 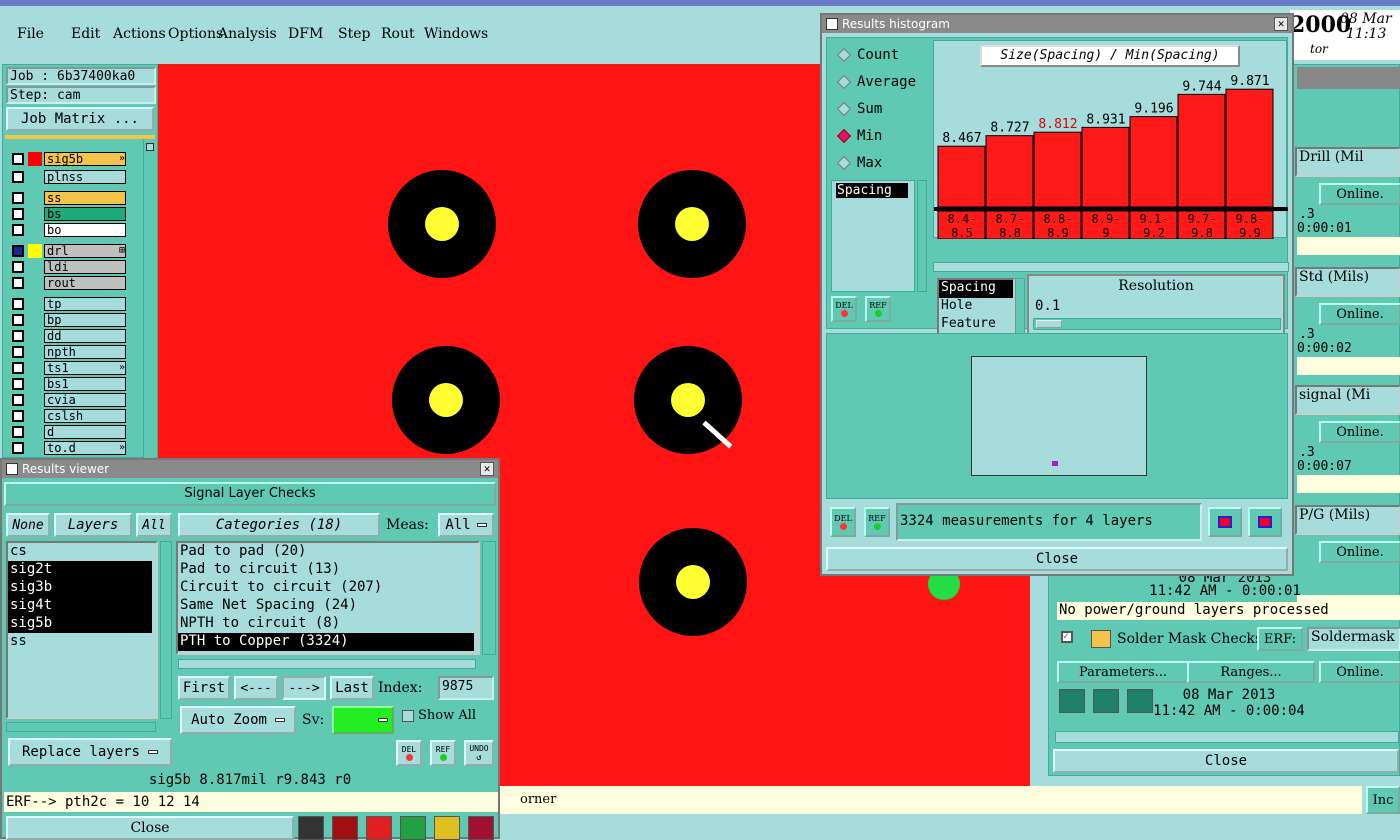 What do you see at coordinates (149, 299) in the screenshot?
I see `layer-scrollbar` at bounding box center [149, 299].